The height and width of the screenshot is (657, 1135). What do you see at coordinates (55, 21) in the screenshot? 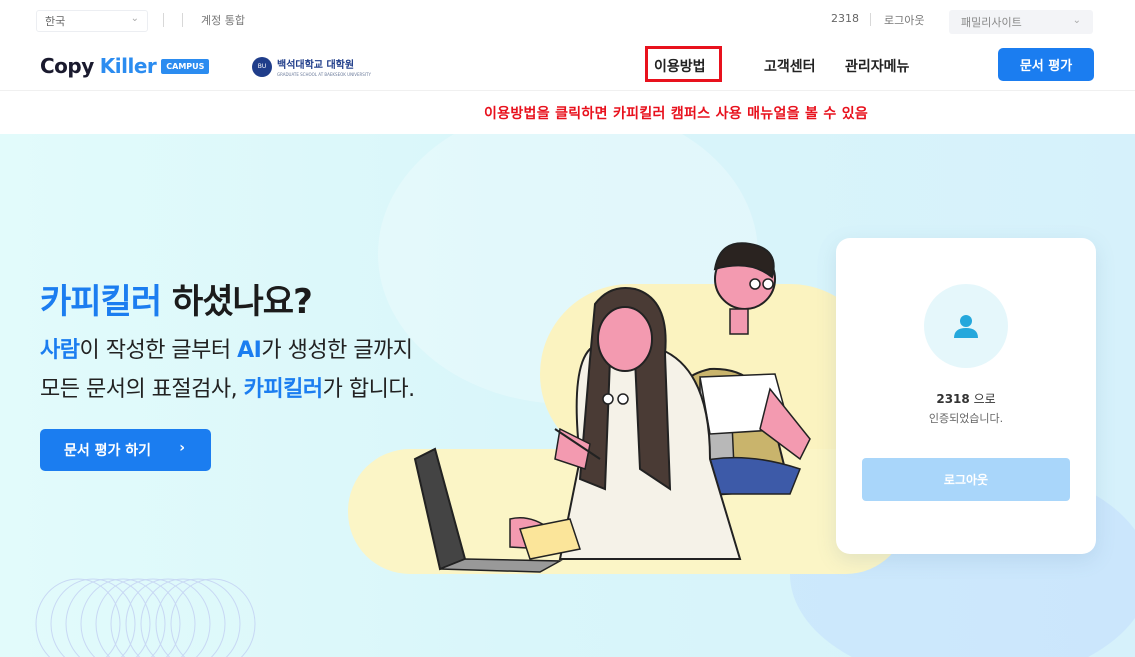
I see `language-select-value: 한국` at bounding box center [55, 21].